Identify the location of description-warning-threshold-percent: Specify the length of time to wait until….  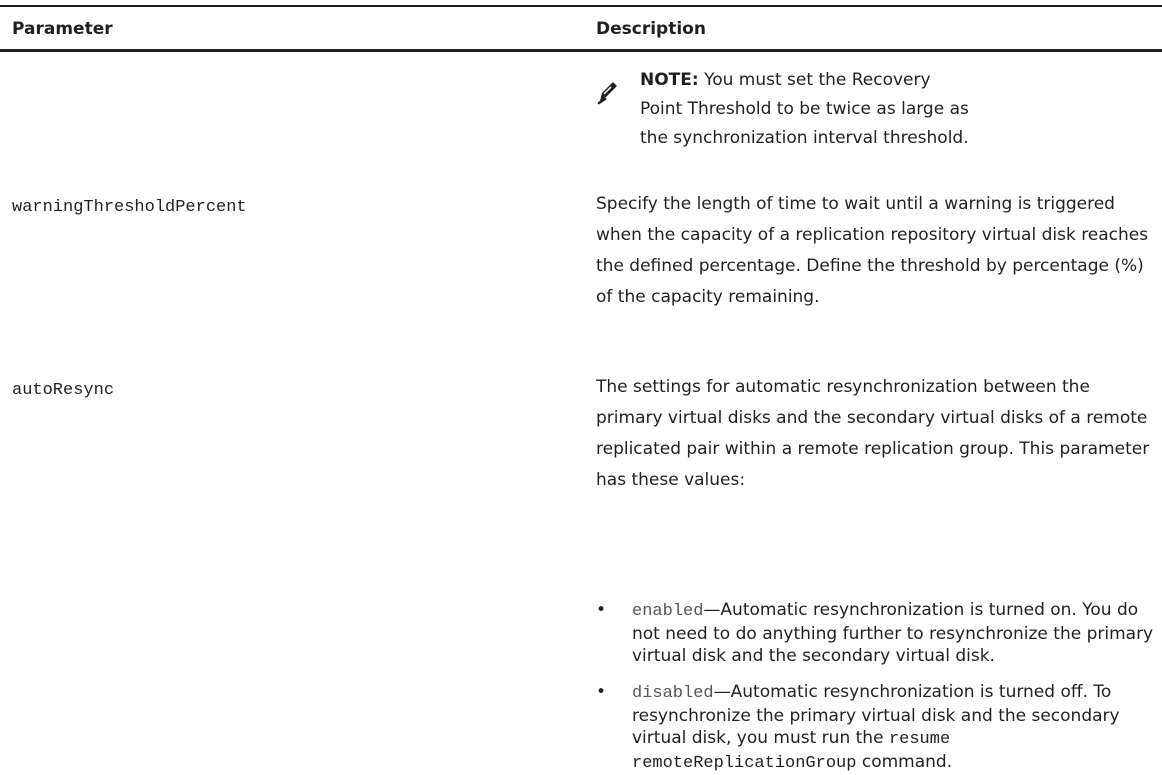
(872, 250).